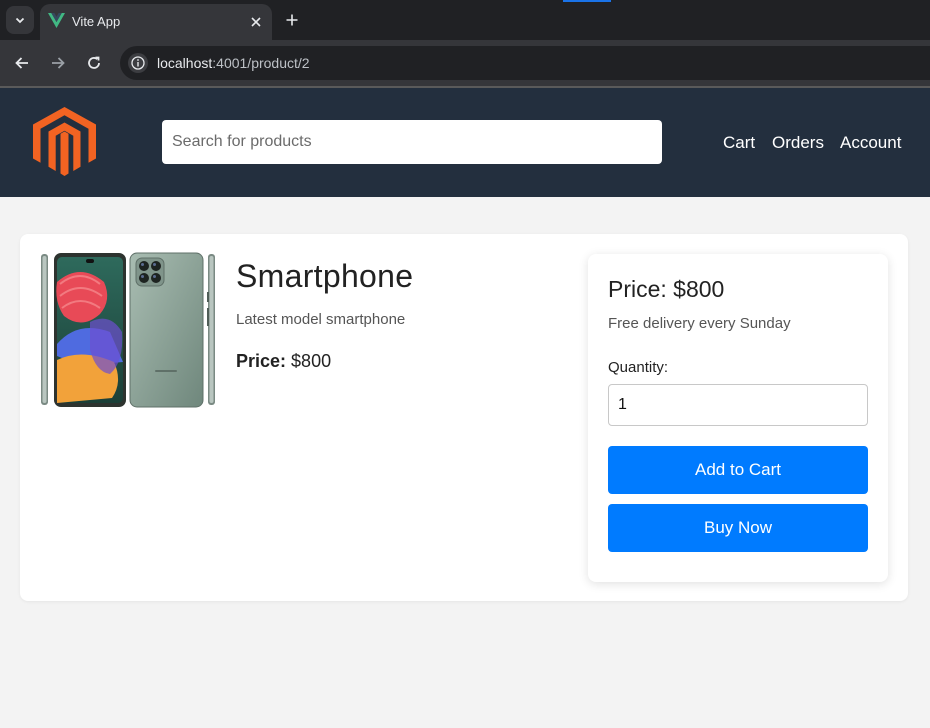  I want to click on magento-logo-icon, so click(64, 141).